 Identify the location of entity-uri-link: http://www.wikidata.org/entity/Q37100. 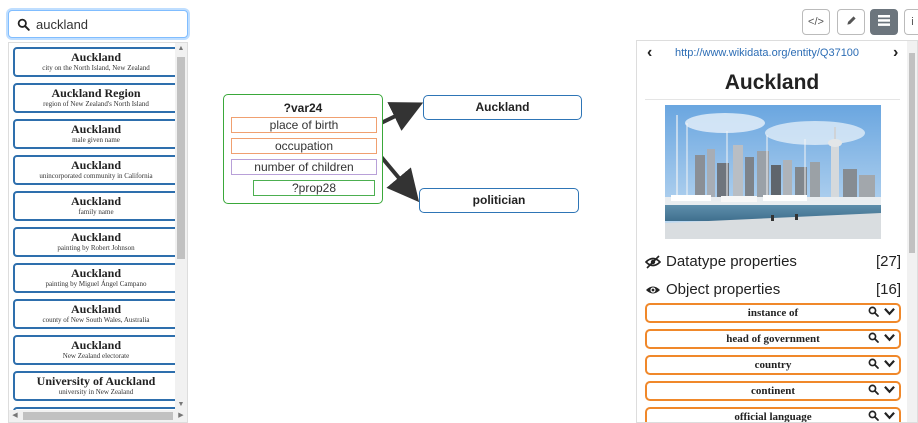
(767, 53).